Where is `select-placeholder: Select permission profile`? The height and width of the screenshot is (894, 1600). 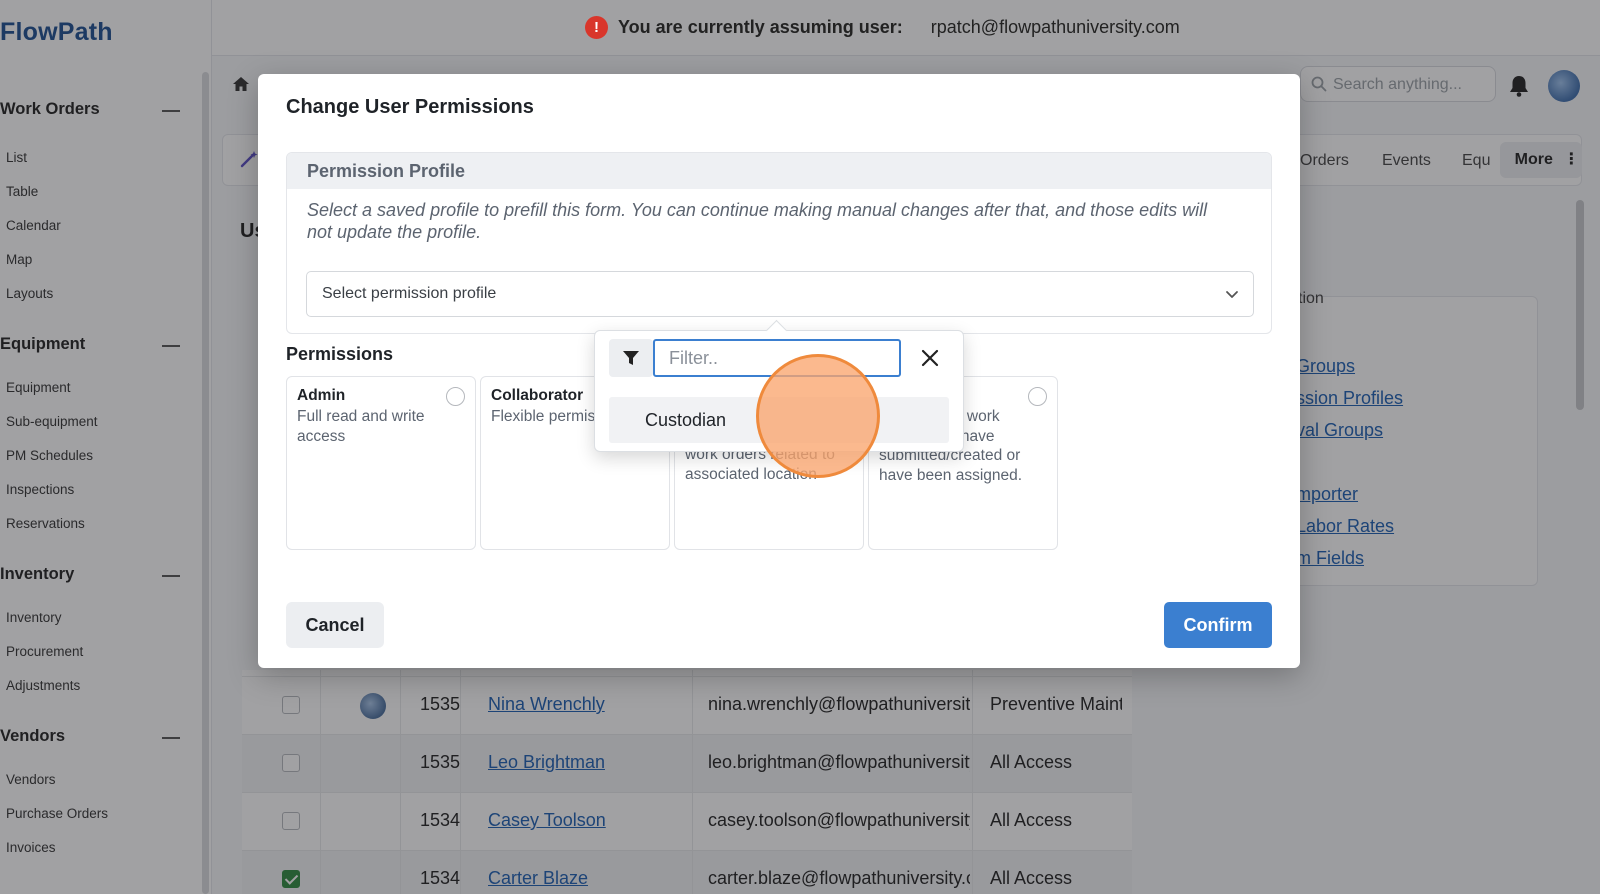 select-placeholder: Select permission profile is located at coordinates (409, 293).